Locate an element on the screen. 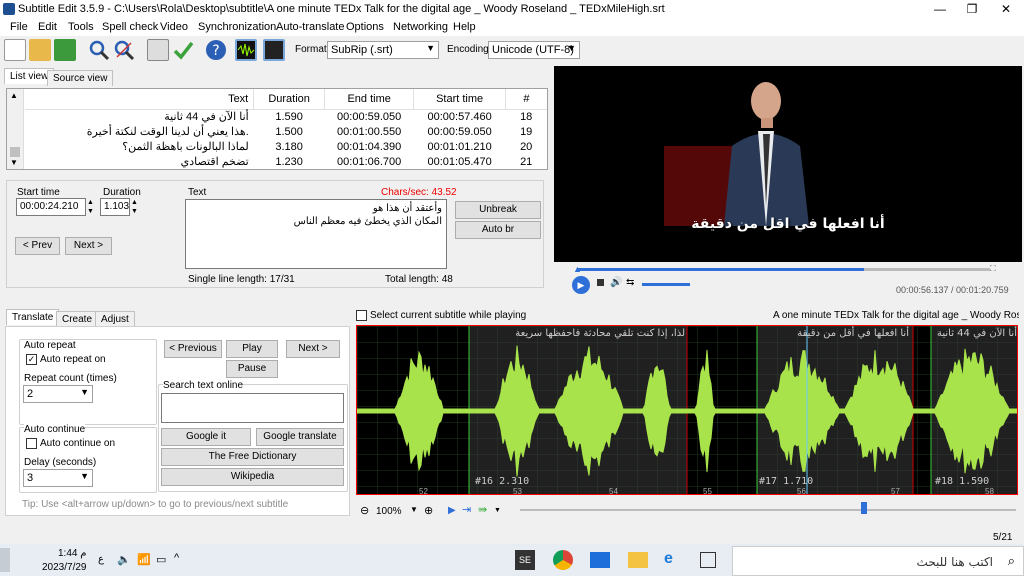 Image resolution: width=1024 pixels, height=576 pixels. zoom-dropdown-icon: ▼ is located at coordinates (414, 509).